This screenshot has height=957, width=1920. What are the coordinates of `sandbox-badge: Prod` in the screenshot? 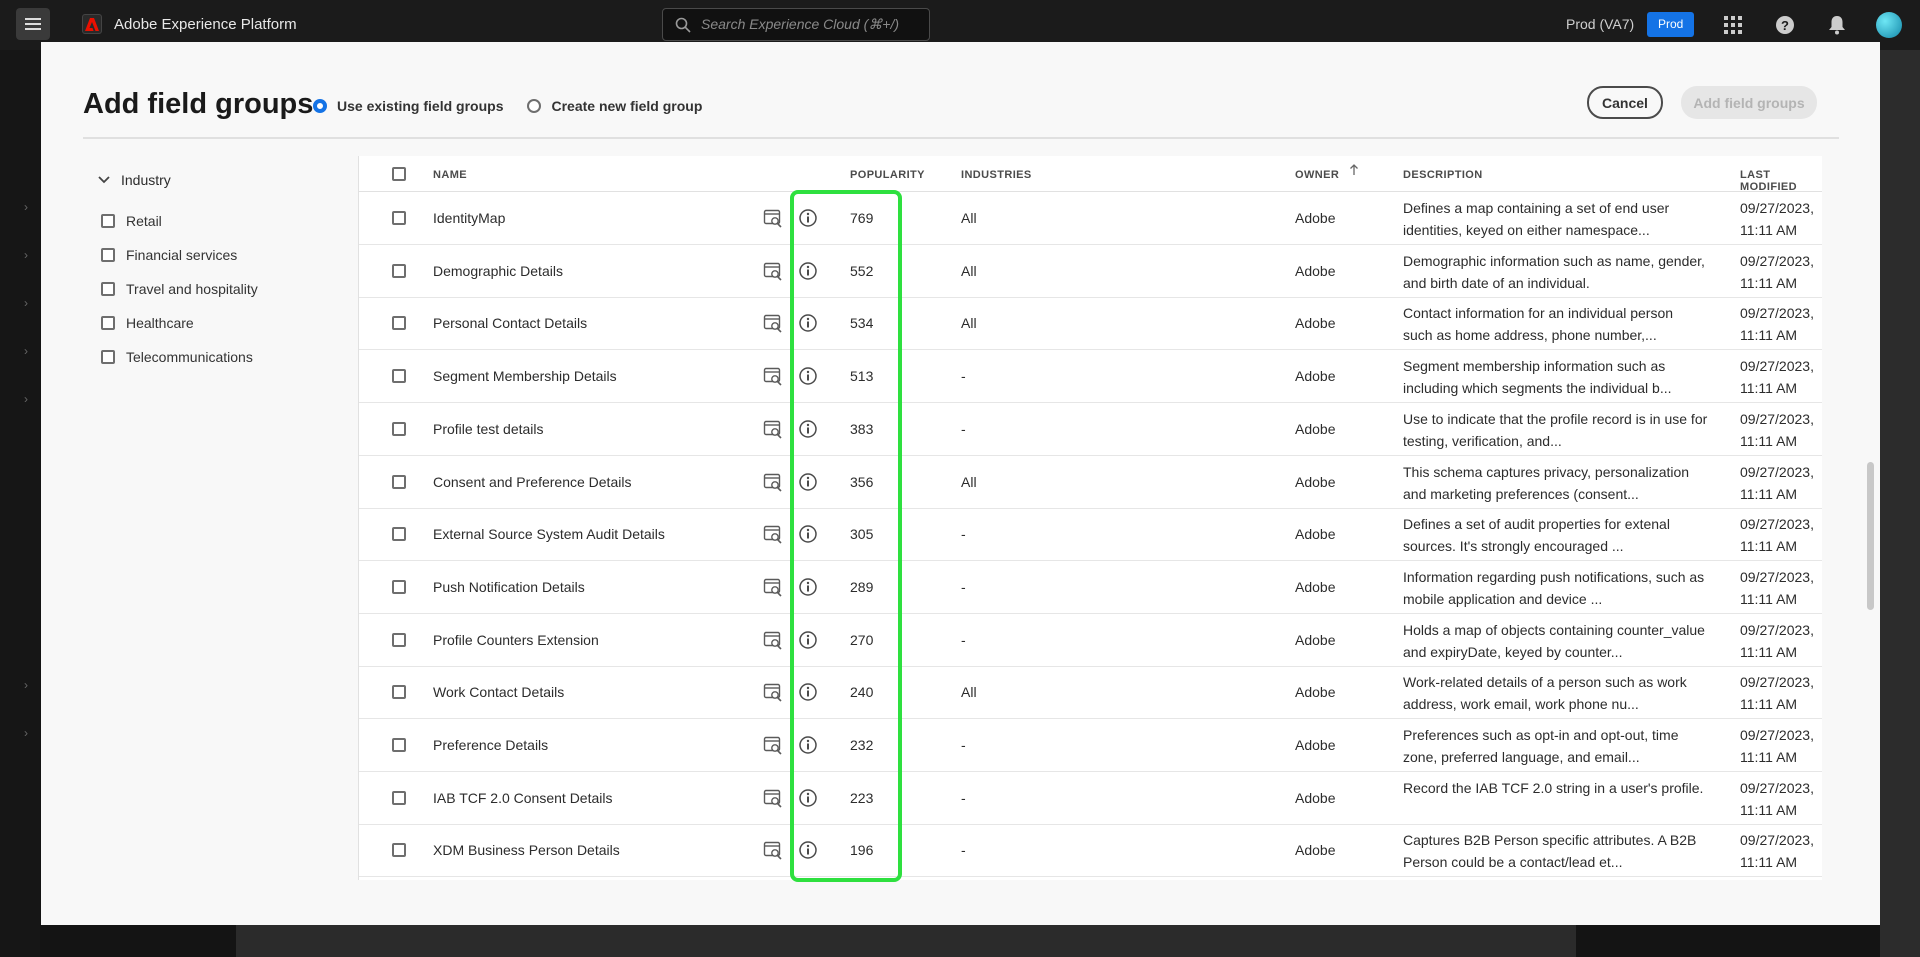 It's located at (1671, 24).